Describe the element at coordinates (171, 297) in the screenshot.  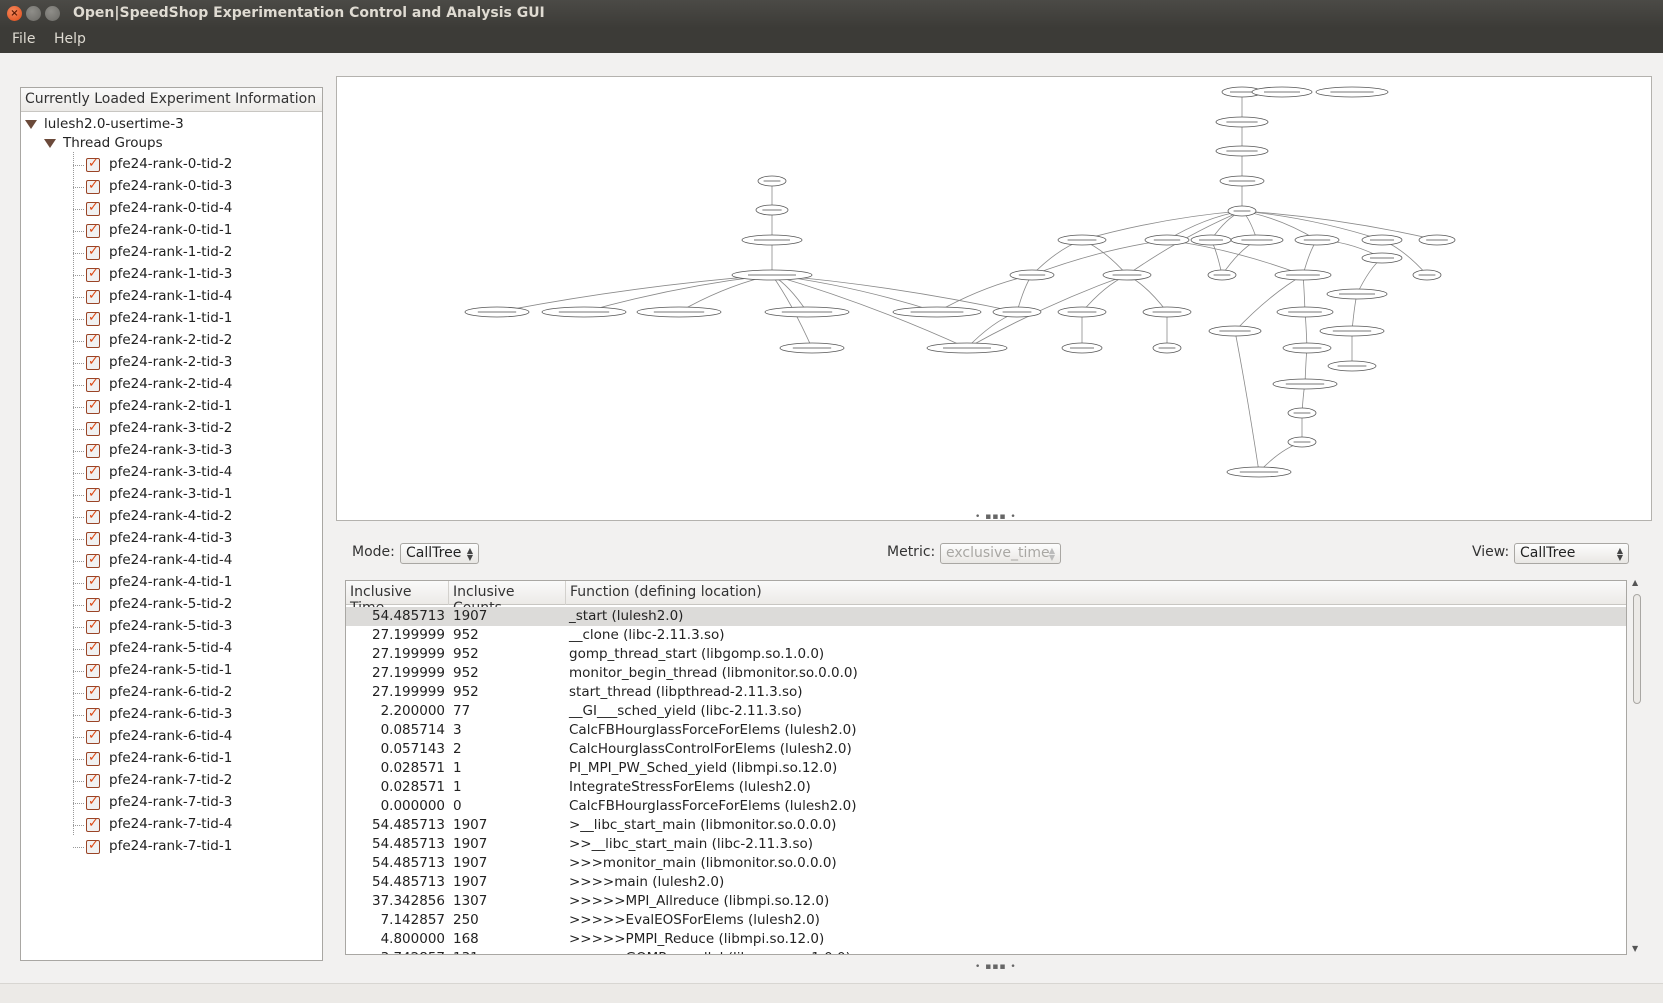
I see `thread-item: pfe24-rank-1-tid-4` at that location.